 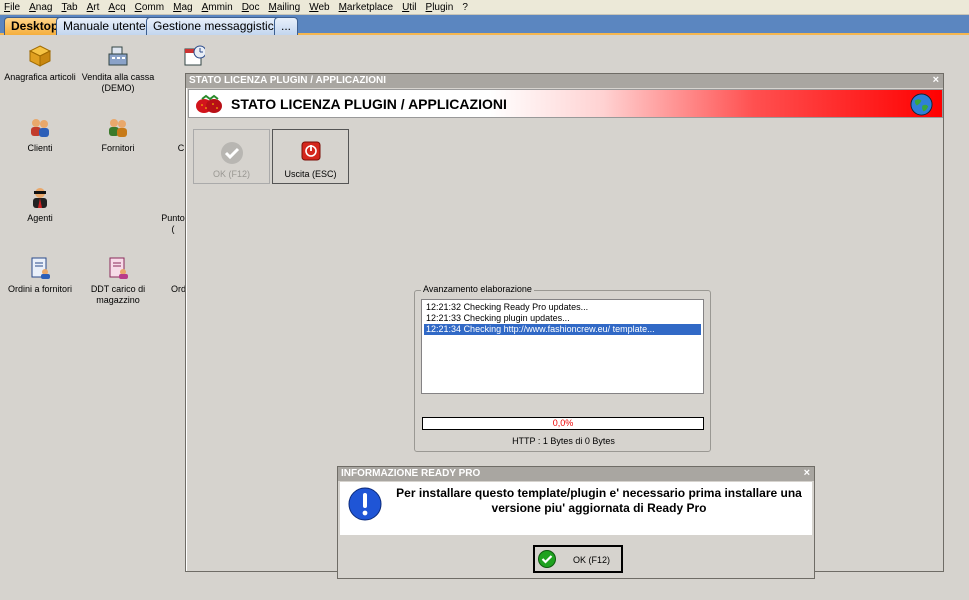 What do you see at coordinates (69, 7) in the screenshot?
I see `menu-tab: Tab` at bounding box center [69, 7].